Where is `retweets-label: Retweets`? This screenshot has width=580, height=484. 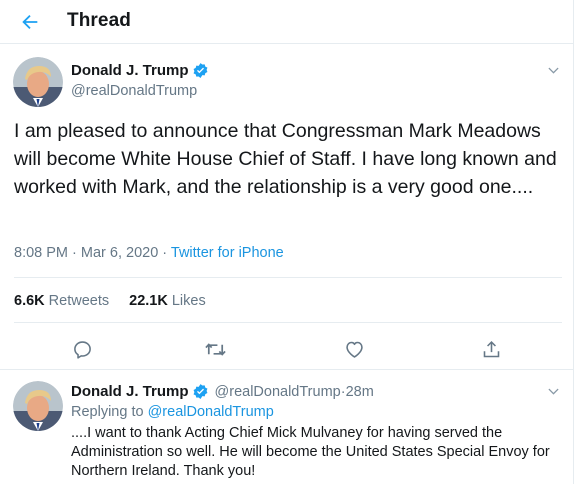 retweets-label: Retweets is located at coordinates (79, 301).